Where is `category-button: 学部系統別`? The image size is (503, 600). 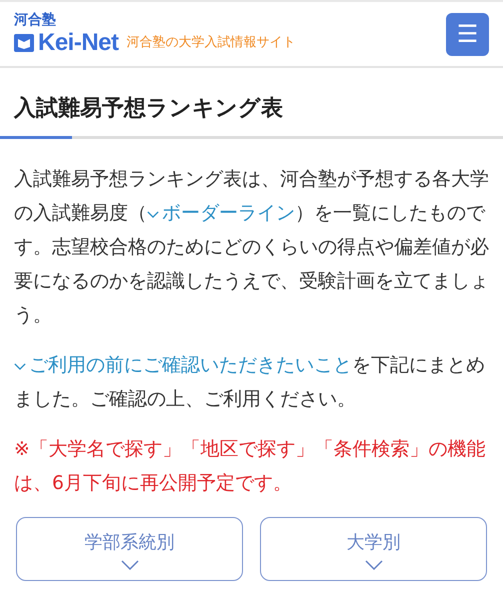
category-button: 学部系統別 is located at coordinates (129, 549).